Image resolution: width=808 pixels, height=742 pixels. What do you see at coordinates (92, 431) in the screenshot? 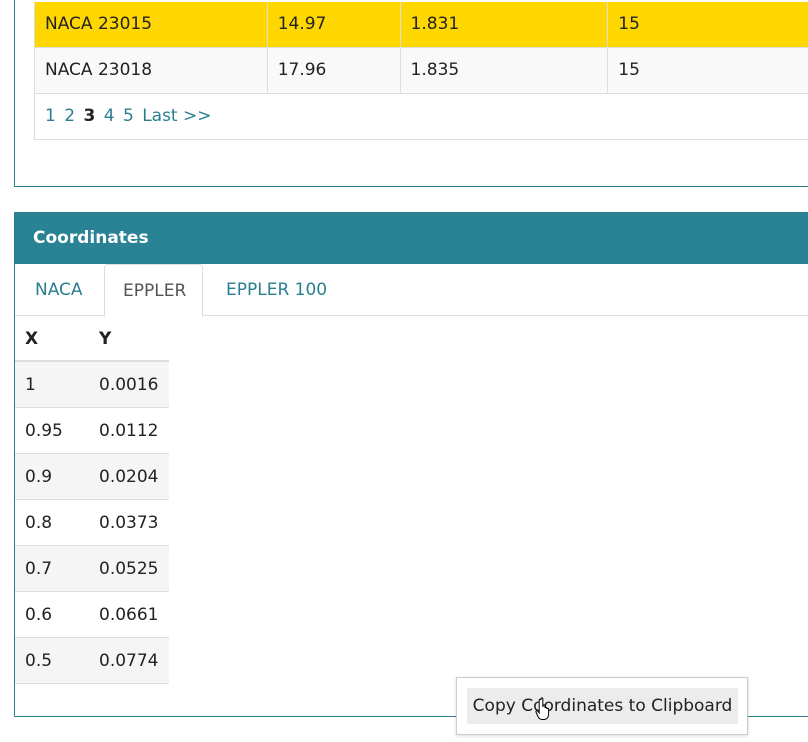
I see `table-row: 0.95 0.0112` at bounding box center [92, 431].